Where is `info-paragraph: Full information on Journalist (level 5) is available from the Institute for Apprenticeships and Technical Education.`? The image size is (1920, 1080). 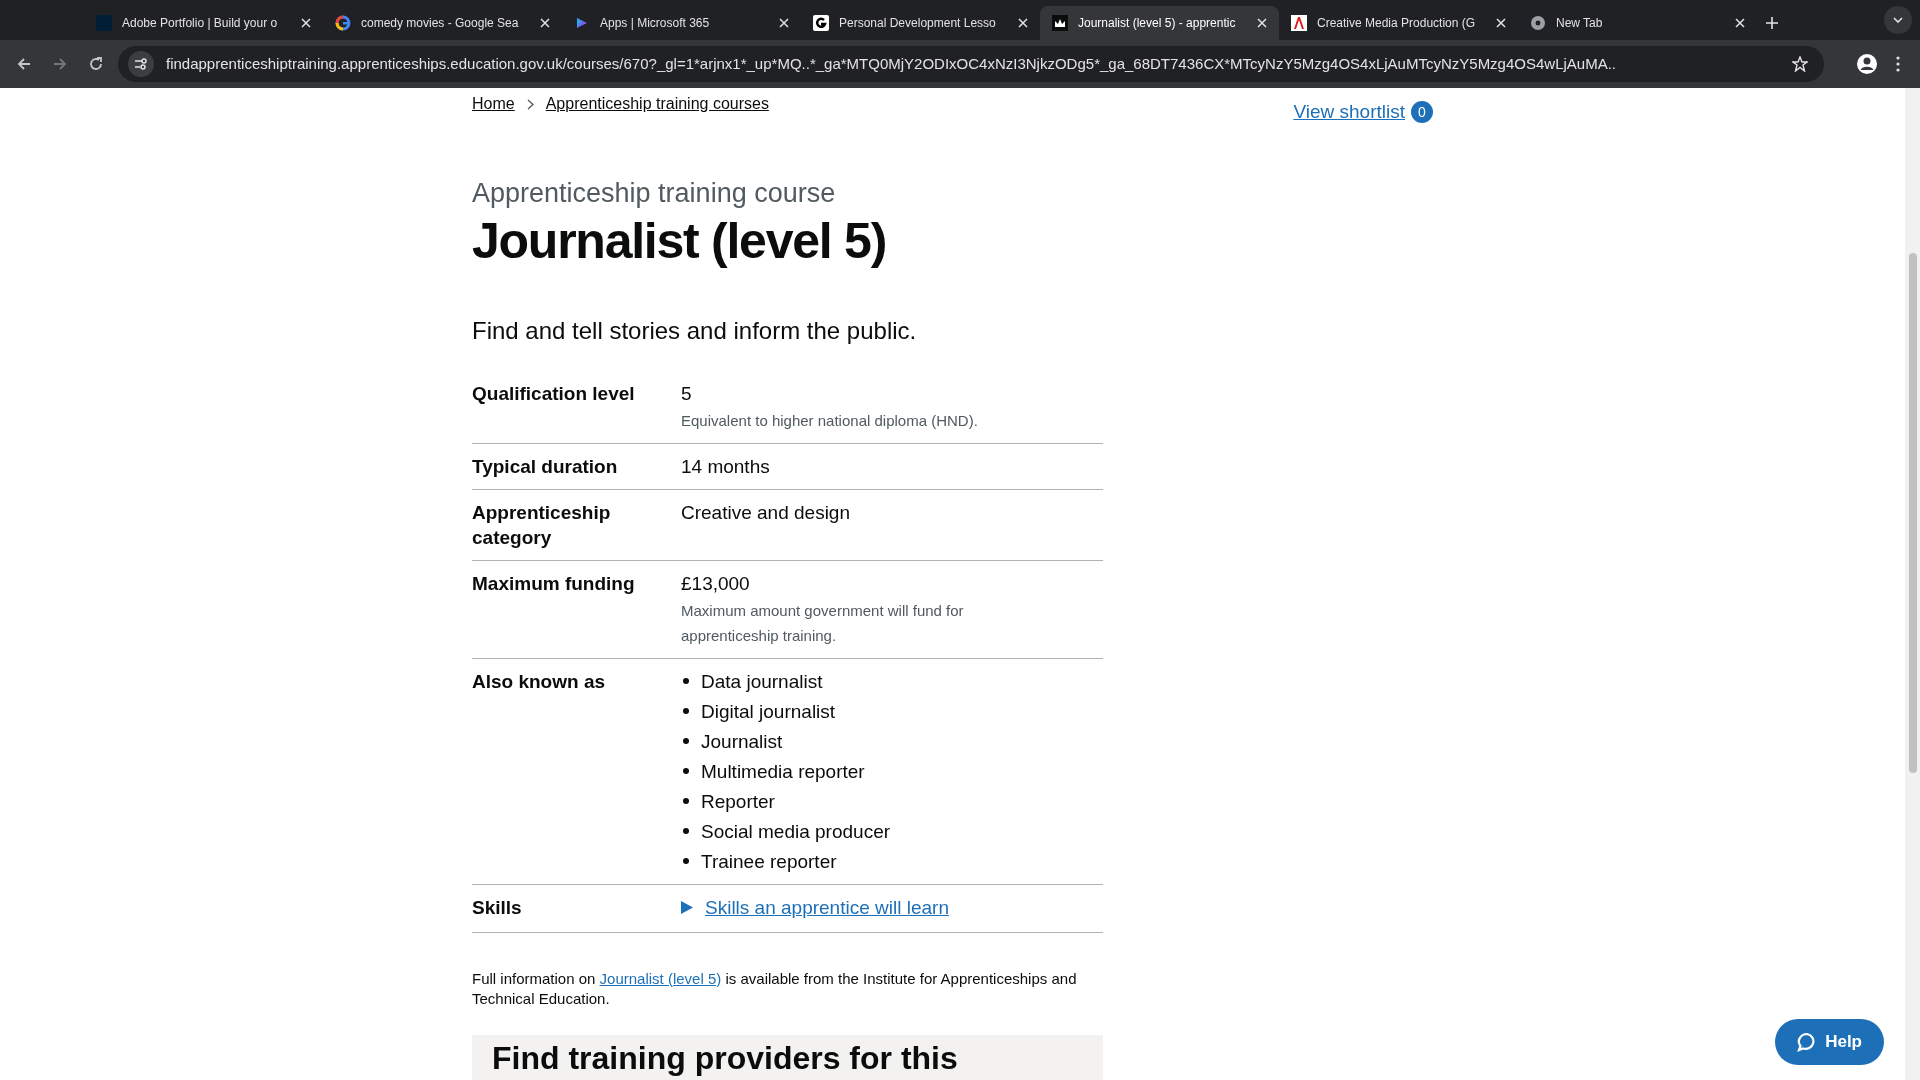
info-paragraph: Full information on Journalist (level 5) is available from the Institute for Apprenticeships and Technical Education. is located at coordinates (775, 988).